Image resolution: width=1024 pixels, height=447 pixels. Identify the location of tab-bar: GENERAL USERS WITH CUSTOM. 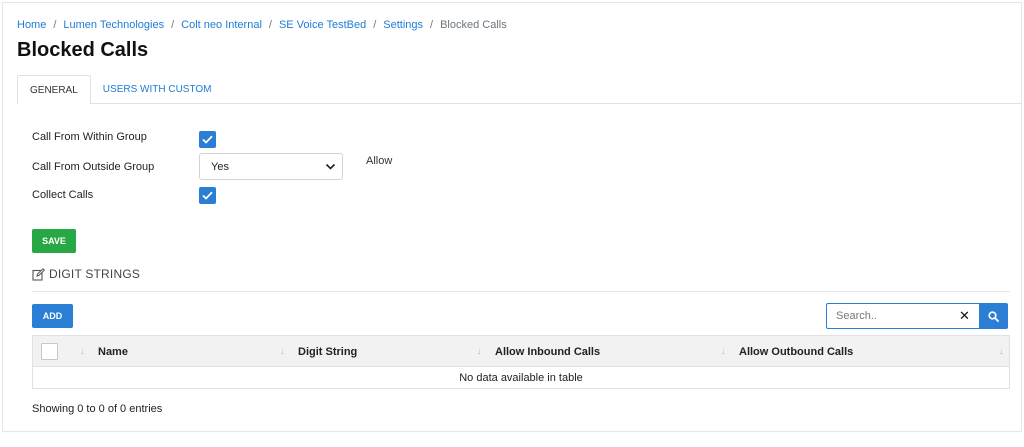
(519, 90).